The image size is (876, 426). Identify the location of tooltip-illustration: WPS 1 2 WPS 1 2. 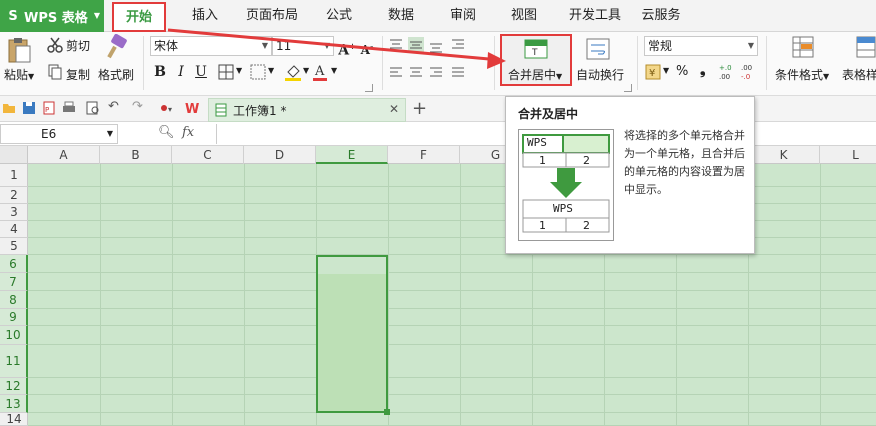
(566, 185).